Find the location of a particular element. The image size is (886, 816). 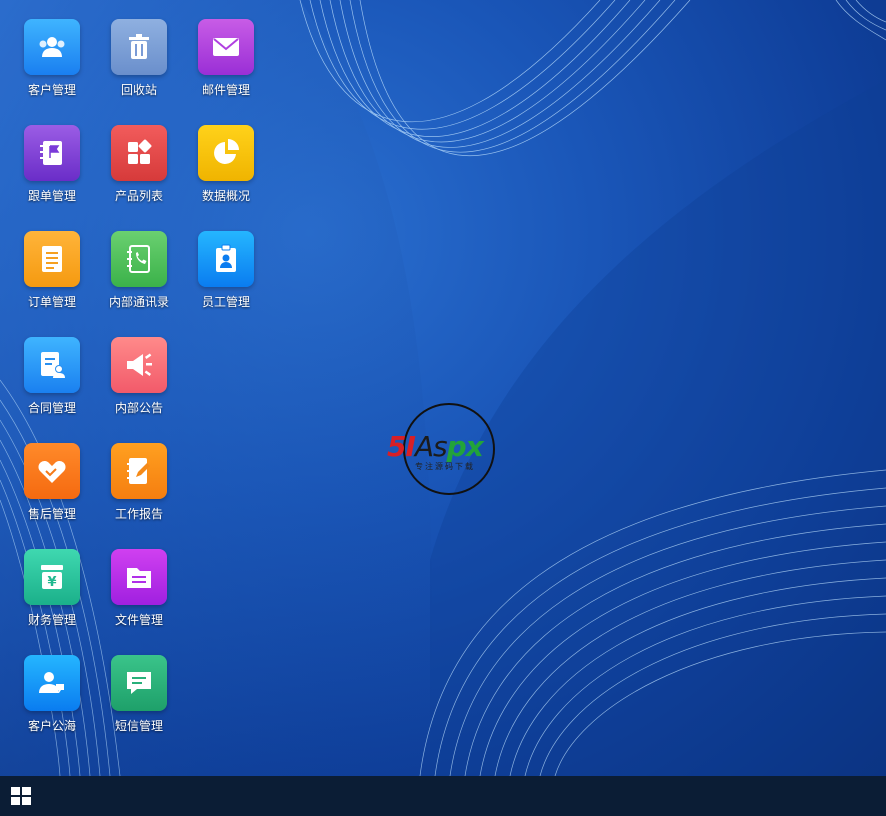

icon-label: 员工管理 is located at coordinates (225, 302).